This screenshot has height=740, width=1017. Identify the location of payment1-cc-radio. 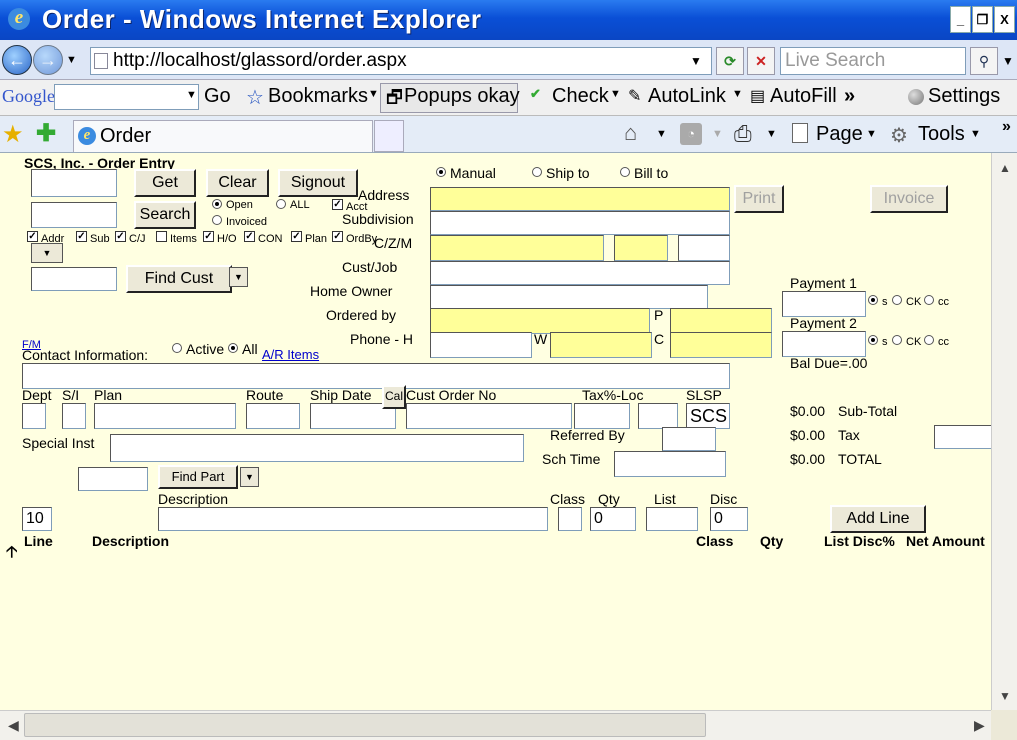
(929, 300).